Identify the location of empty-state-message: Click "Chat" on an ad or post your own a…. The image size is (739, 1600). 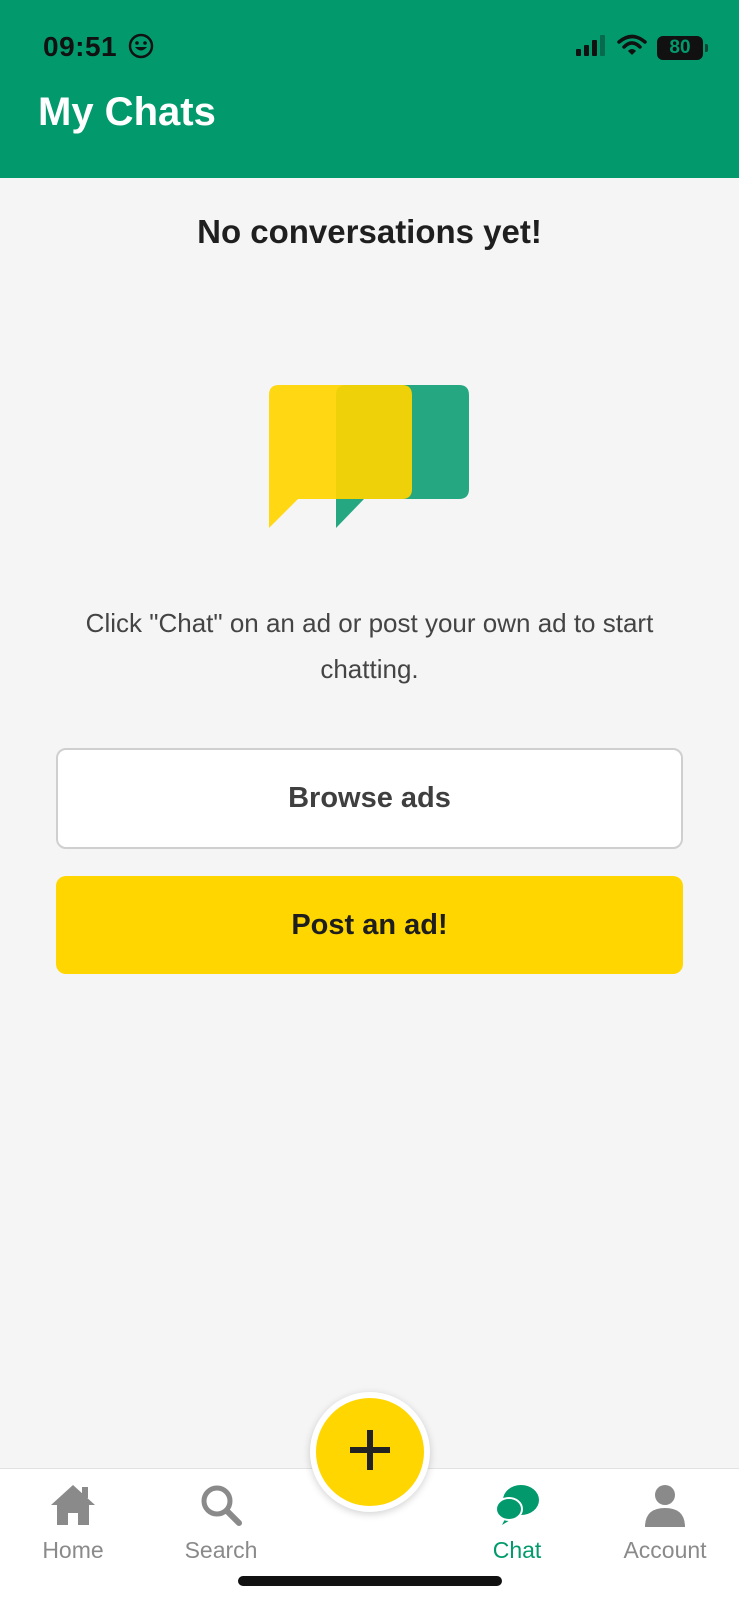
(369, 646).